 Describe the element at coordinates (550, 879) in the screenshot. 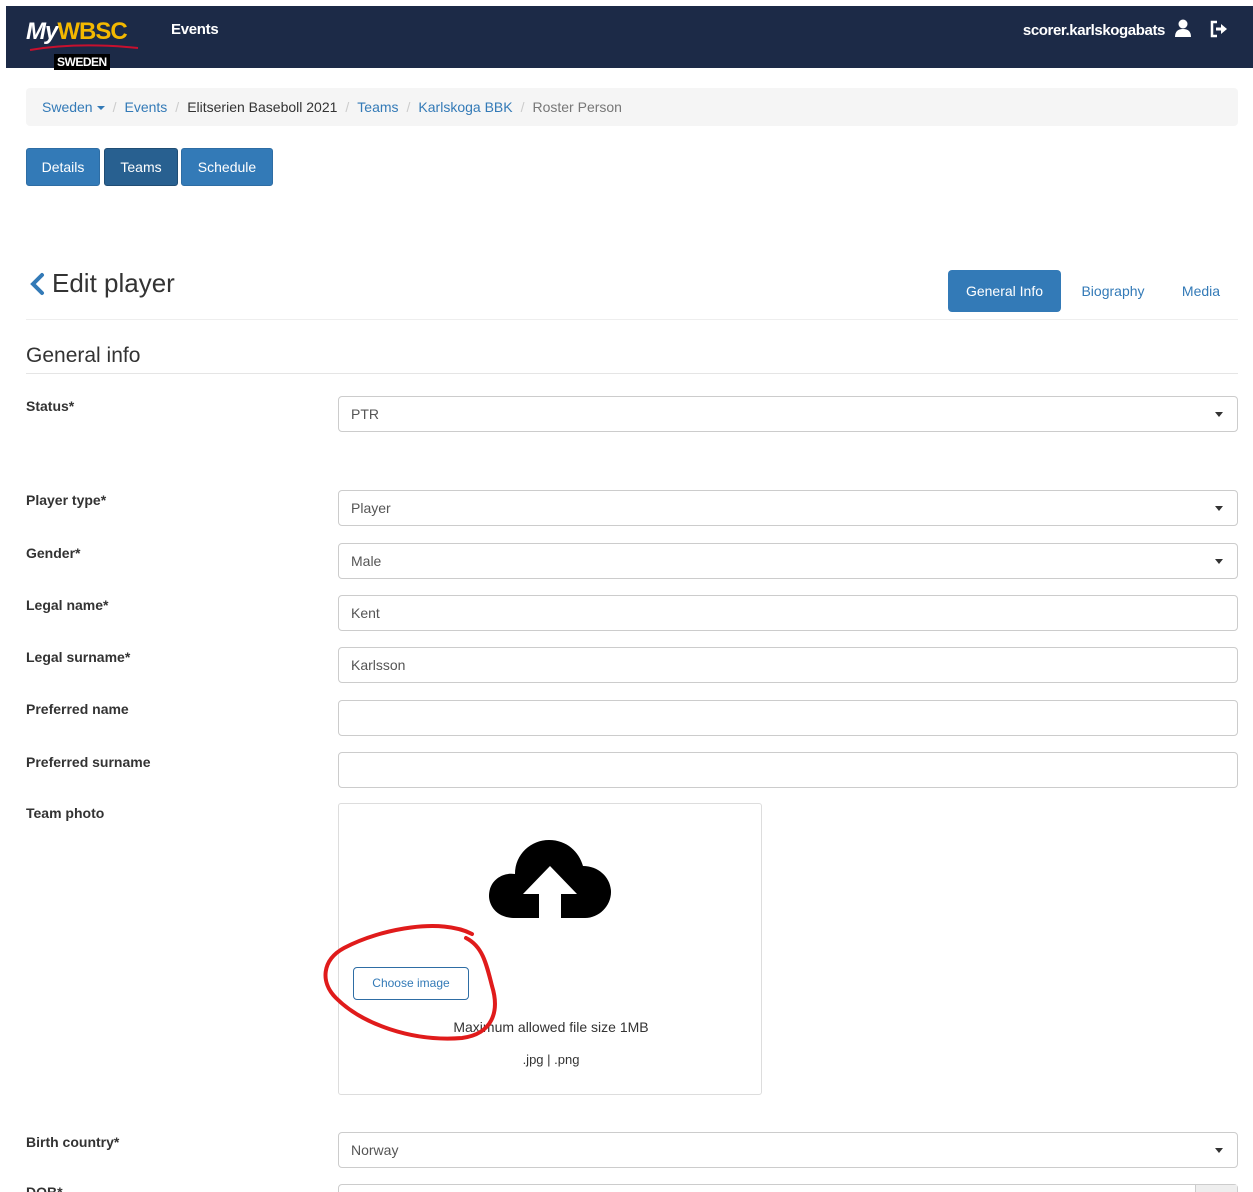

I see `cloud-upload-icon` at that location.